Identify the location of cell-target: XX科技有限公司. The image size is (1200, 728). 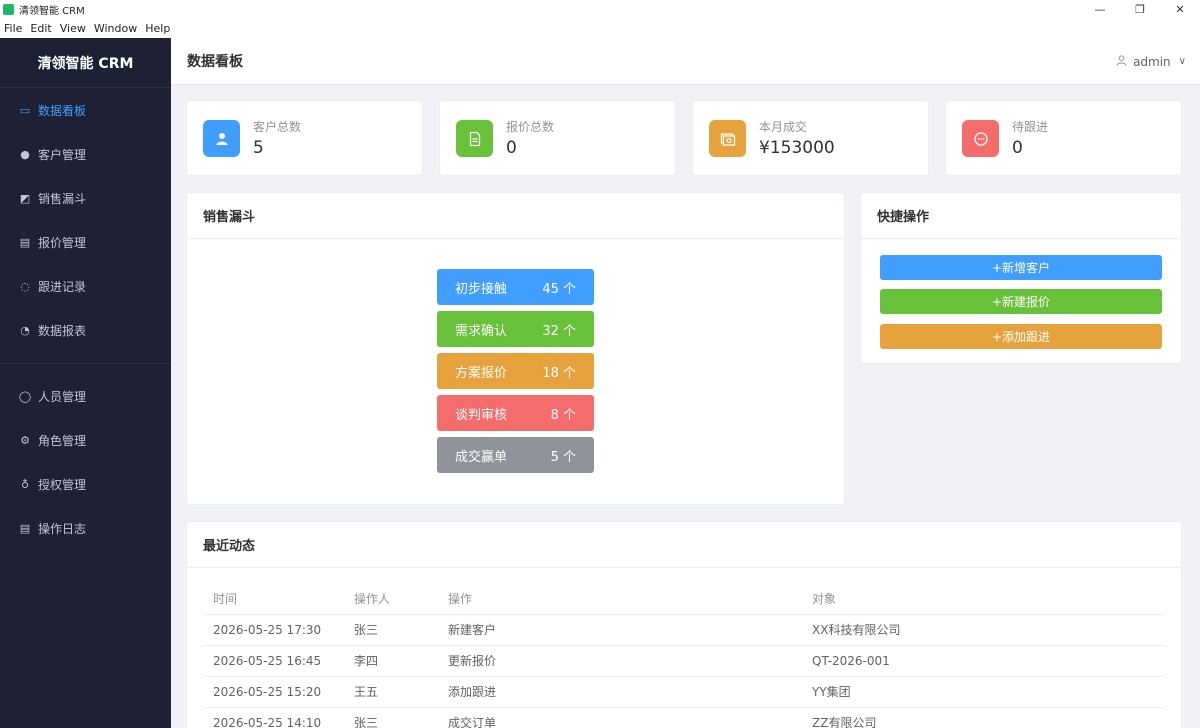
(983, 630).